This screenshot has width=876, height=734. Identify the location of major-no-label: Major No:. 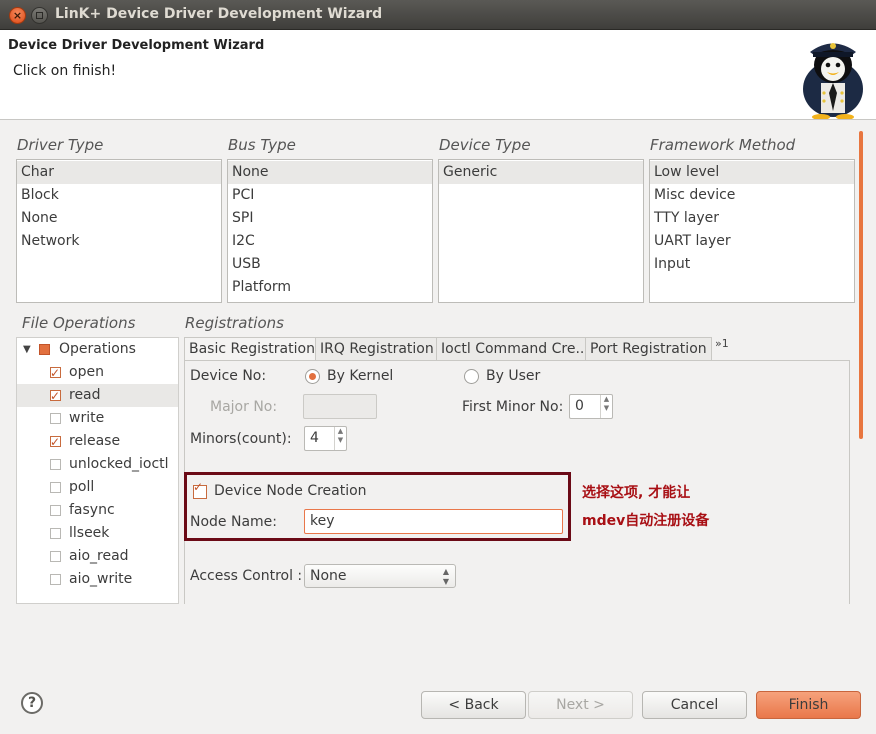
(244, 407).